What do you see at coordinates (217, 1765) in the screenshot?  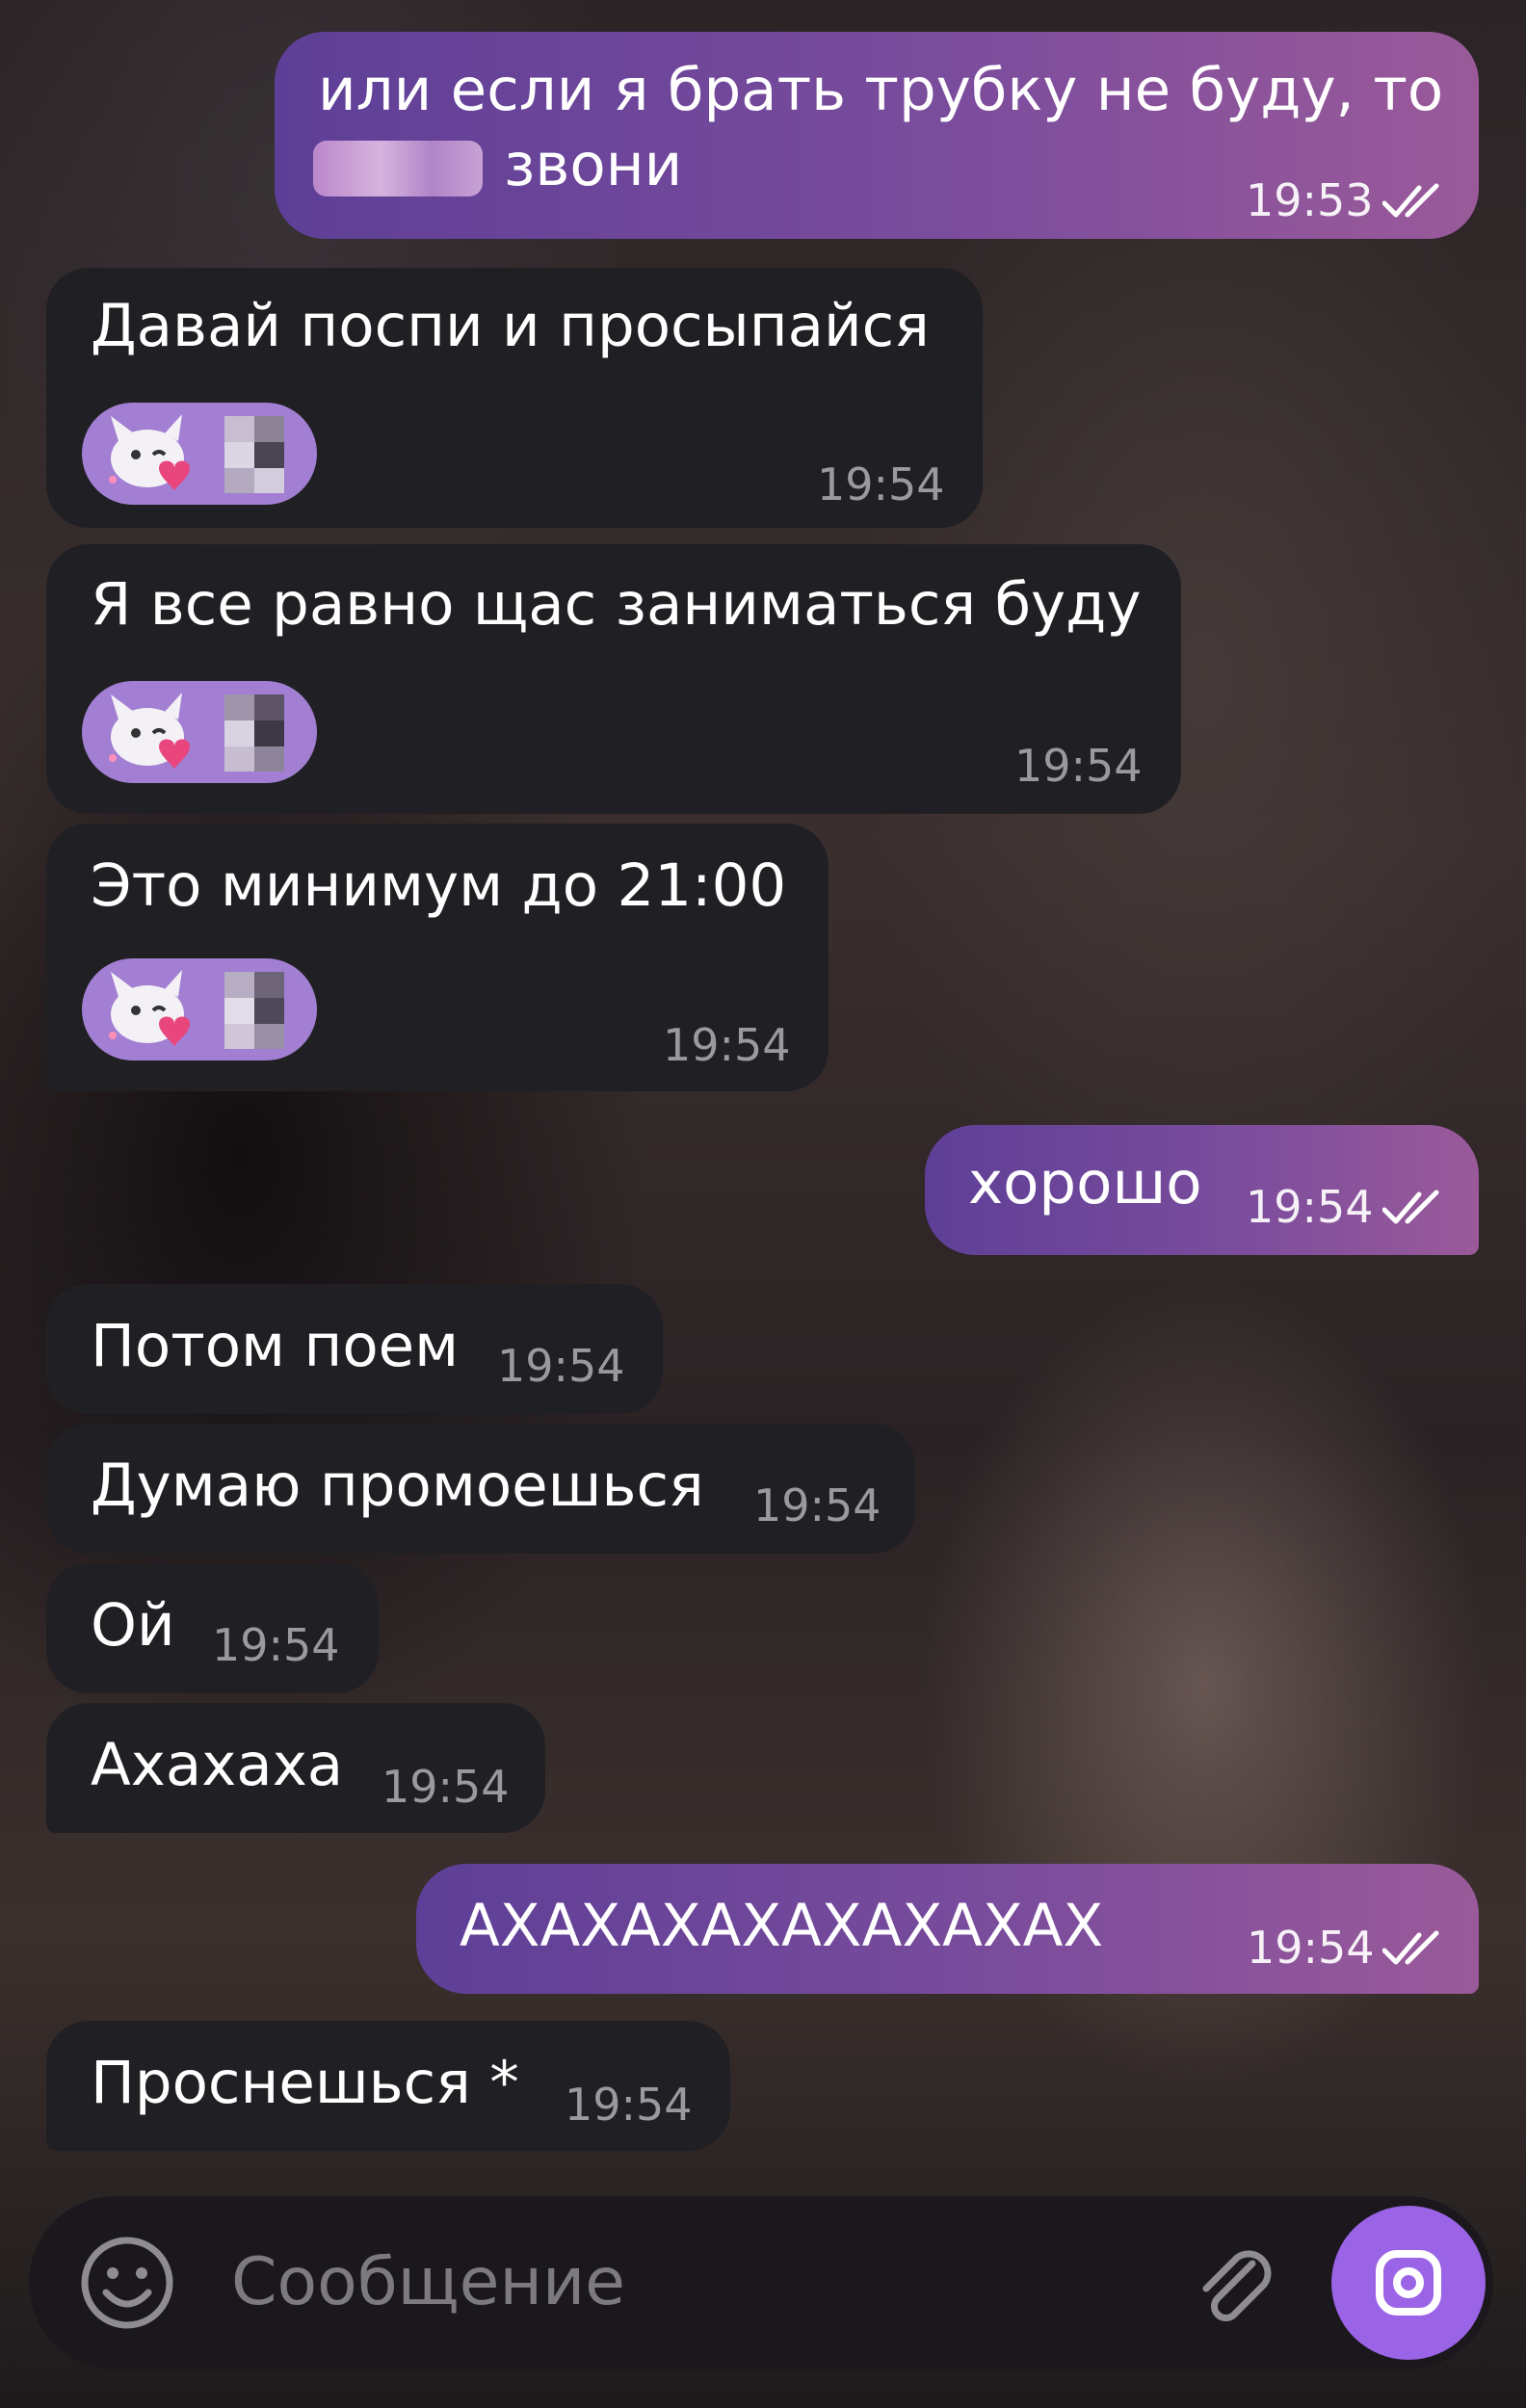 I see `message-text: Ахахаха` at bounding box center [217, 1765].